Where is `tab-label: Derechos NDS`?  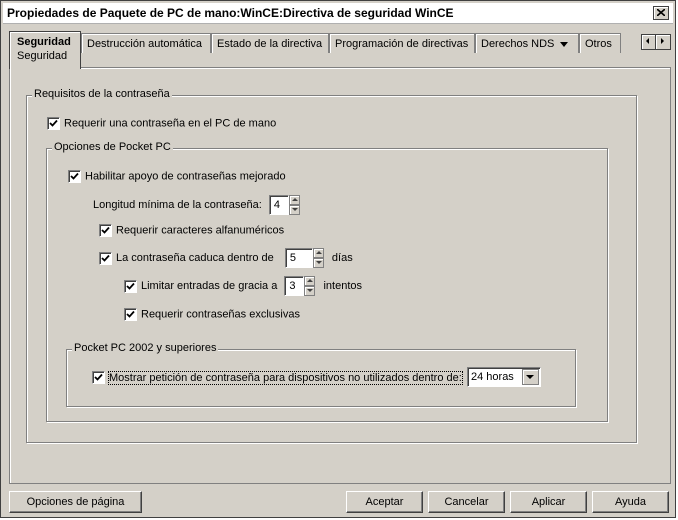 tab-label: Derechos NDS is located at coordinates (518, 44).